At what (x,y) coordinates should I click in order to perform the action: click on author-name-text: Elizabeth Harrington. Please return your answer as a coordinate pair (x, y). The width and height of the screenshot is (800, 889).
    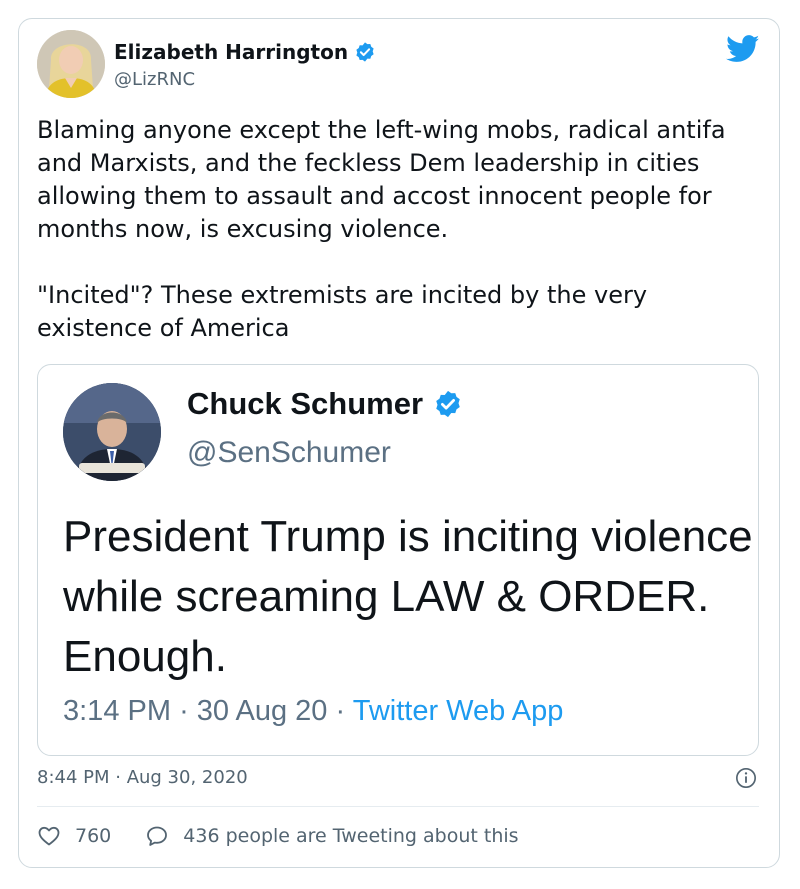
    Looking at the image, I should click on (231, 52).